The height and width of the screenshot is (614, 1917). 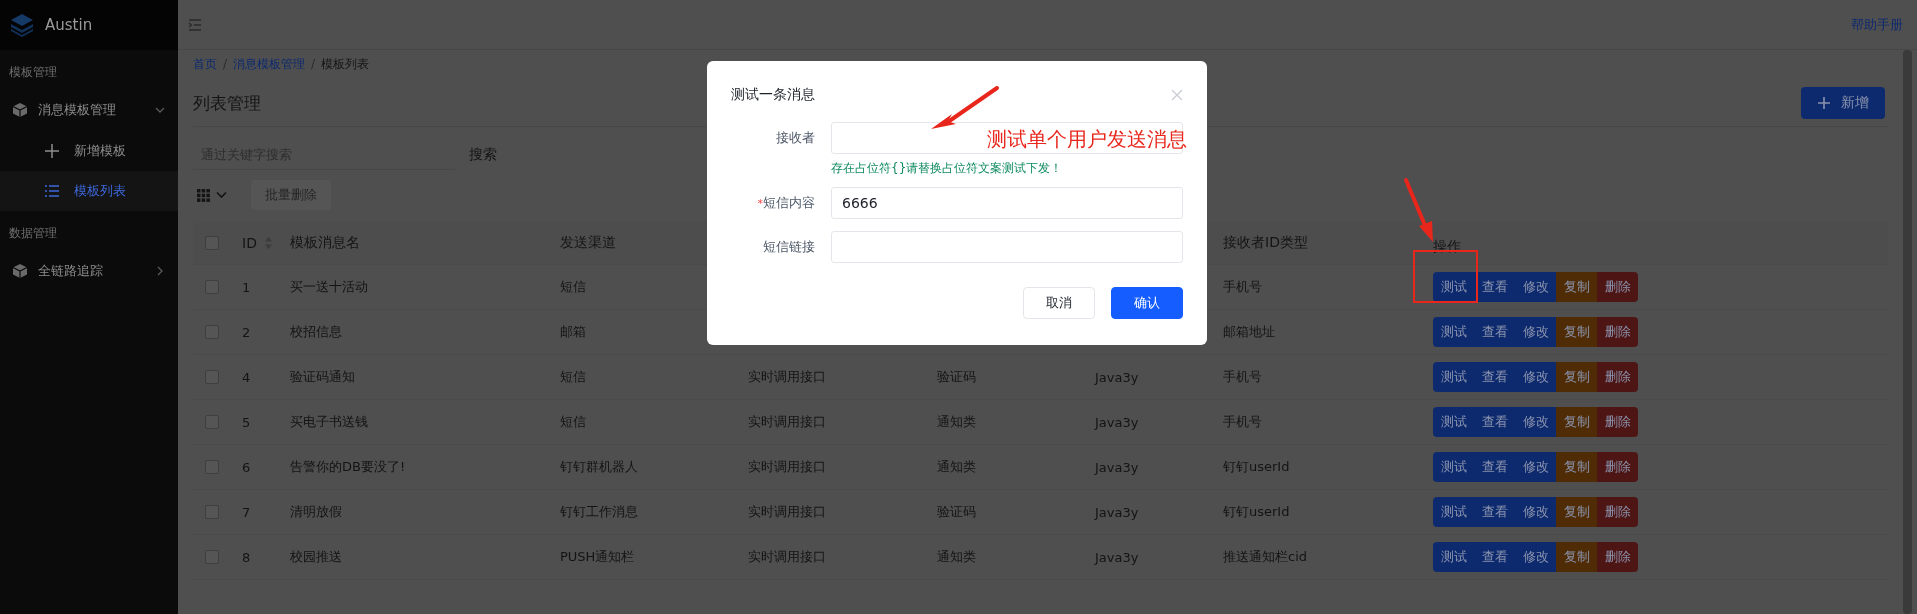 What do you see at coordinates (1007, 247) in the screenshot?
I see `input-field` at bounding box center [1007, 247].